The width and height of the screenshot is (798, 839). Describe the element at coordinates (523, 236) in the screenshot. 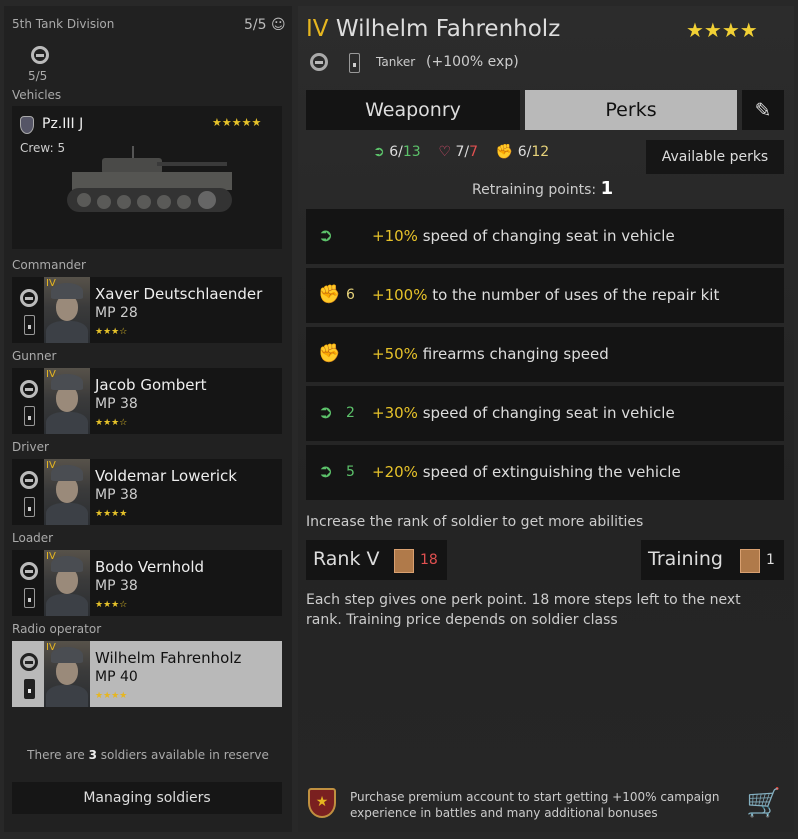

I see `perk-description: +10% speed of changing seat in vehicle` at that location.